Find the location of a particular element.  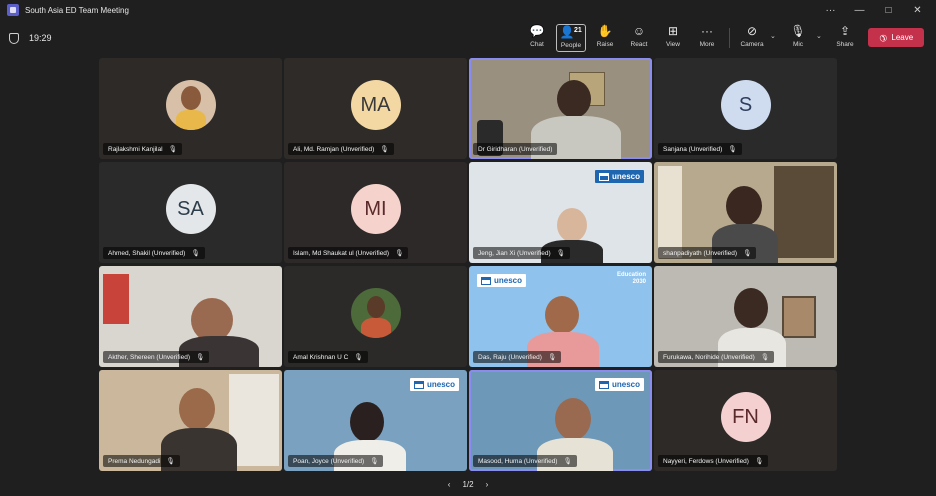

participant-name-tag: Akther, Shereen (Unverified) 🎙 is located at coordinates (156, 357).